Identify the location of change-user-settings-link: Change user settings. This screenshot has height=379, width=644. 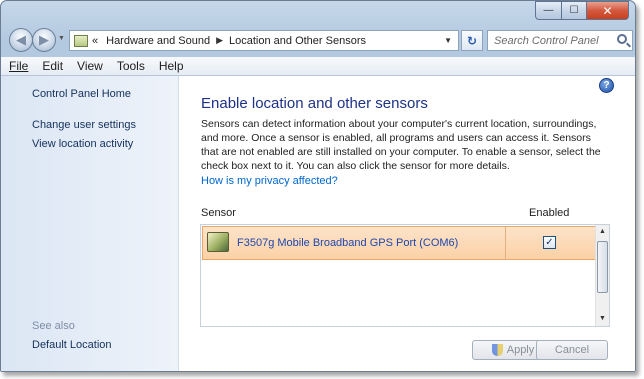
(84, 125).